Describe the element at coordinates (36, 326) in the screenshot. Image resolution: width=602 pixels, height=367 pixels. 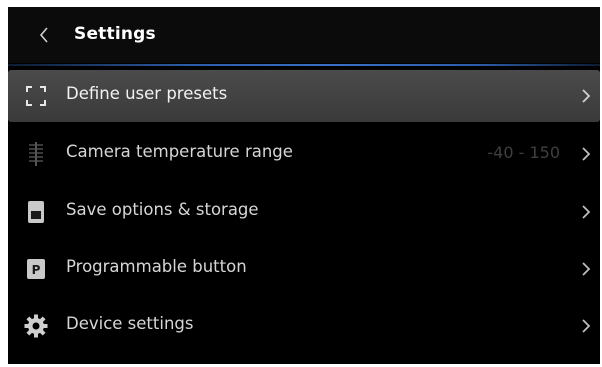
I see `gear-icon` at that location.